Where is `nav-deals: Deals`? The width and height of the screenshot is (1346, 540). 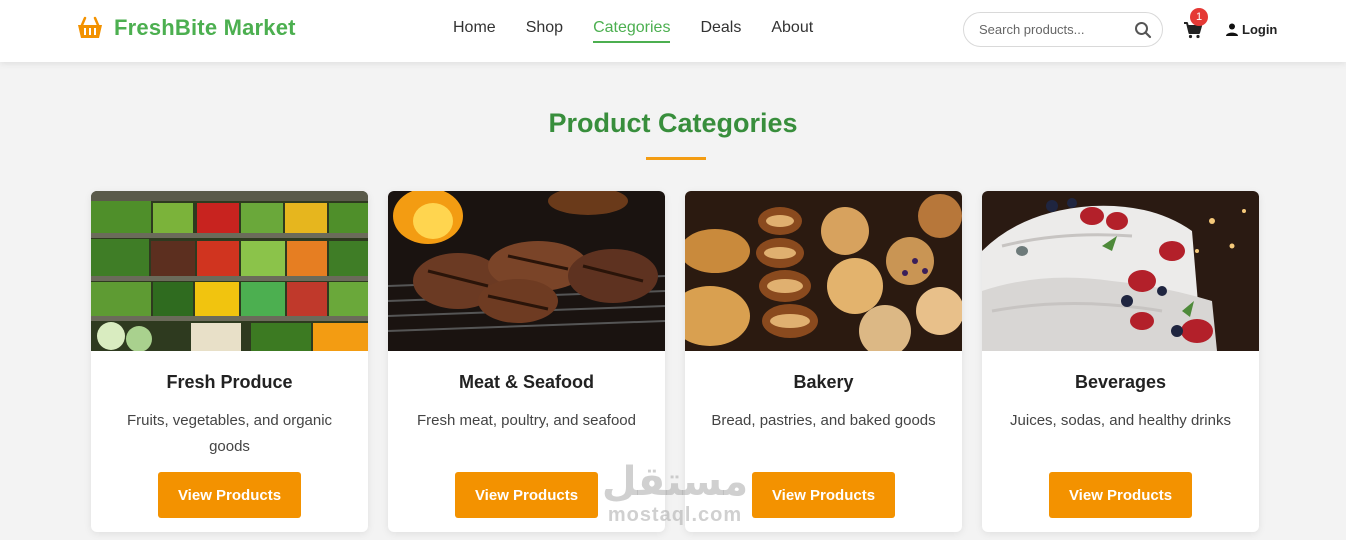
nav-deals: Deals is located at coordinates (720, 31).